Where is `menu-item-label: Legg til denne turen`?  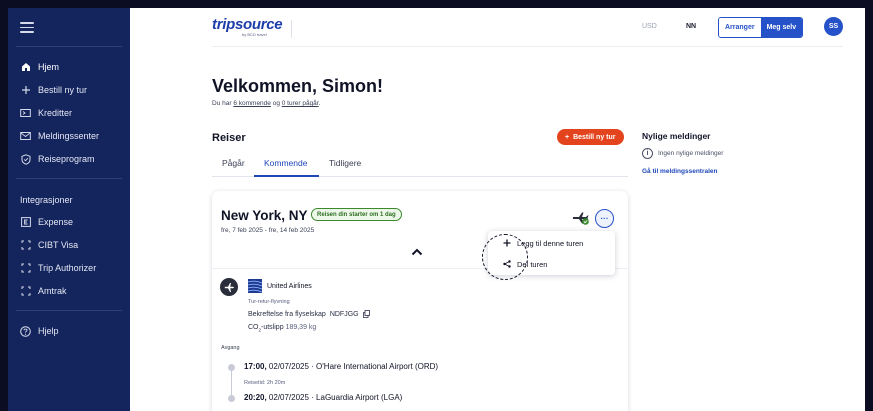
menu-item-label: Legg til denne turen is located at coordinates (550, 243).